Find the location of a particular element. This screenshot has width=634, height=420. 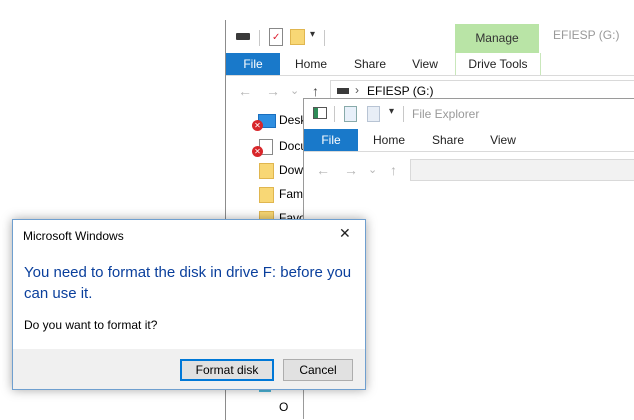

ribbon-tabs: File Home Share View Drive Tools is located at coordinates (430, 64).